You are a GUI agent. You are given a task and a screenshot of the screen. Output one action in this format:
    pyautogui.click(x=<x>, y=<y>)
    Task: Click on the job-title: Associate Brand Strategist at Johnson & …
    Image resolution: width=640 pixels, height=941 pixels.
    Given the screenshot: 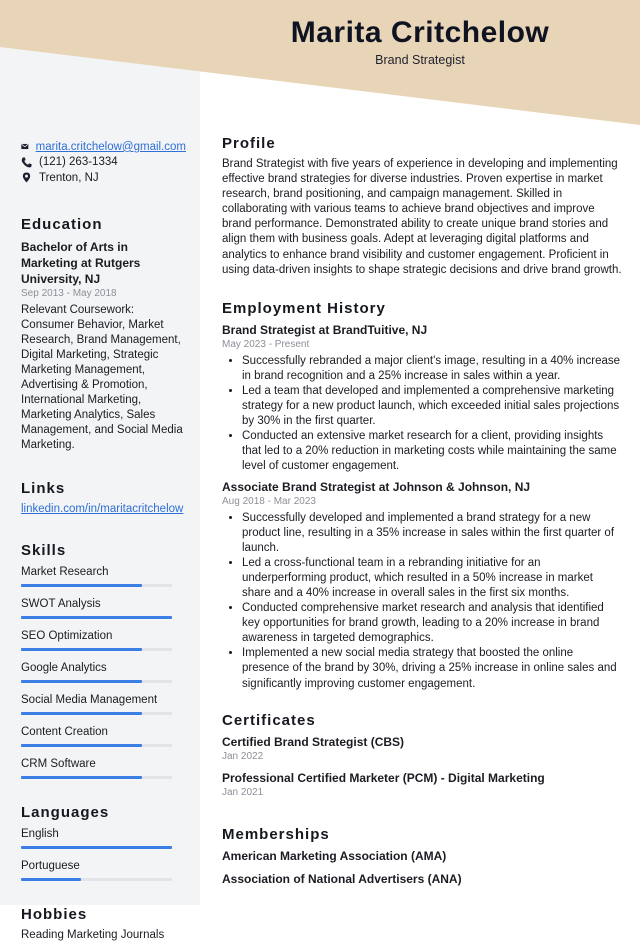 What is the action you would take?
    pyautogui.click(x=376, y=486)
    